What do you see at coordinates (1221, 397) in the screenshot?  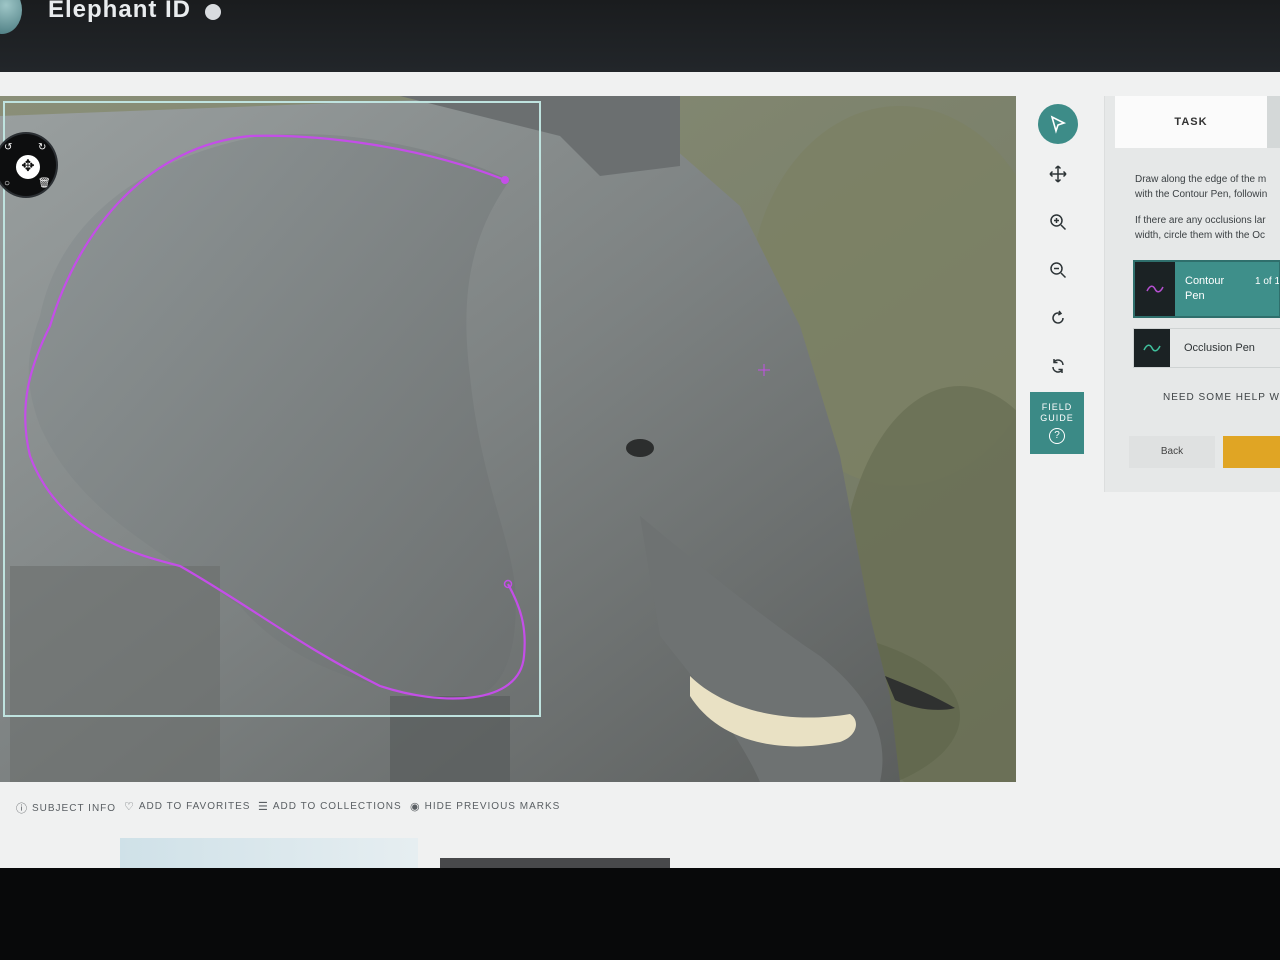 I see `need-help-link: NEED SOME HELP WIT` at bounding box center [1221, 397].